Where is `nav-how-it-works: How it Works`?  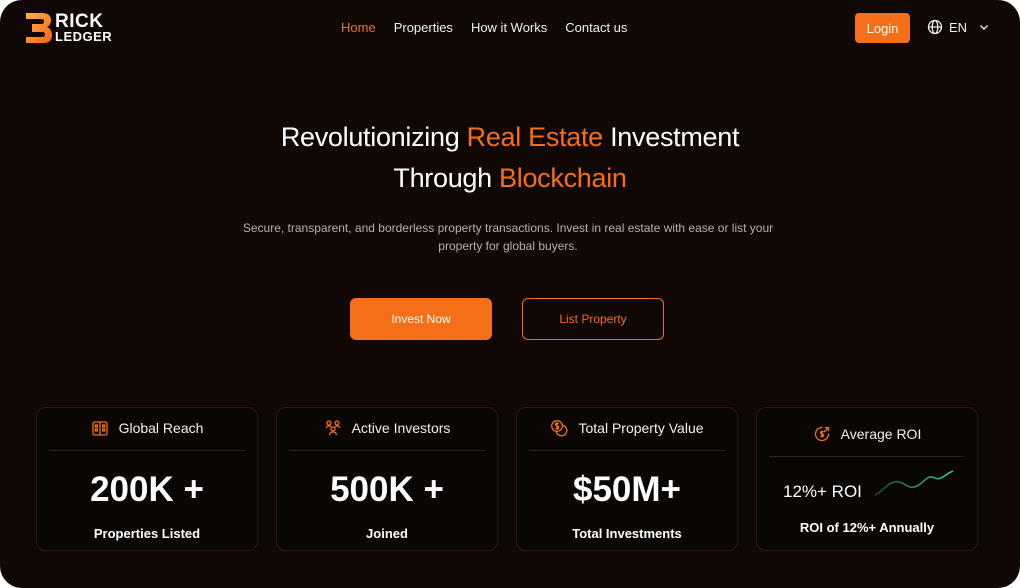 nav-how-it-works: How it Works is located at coordinates (509, 28).